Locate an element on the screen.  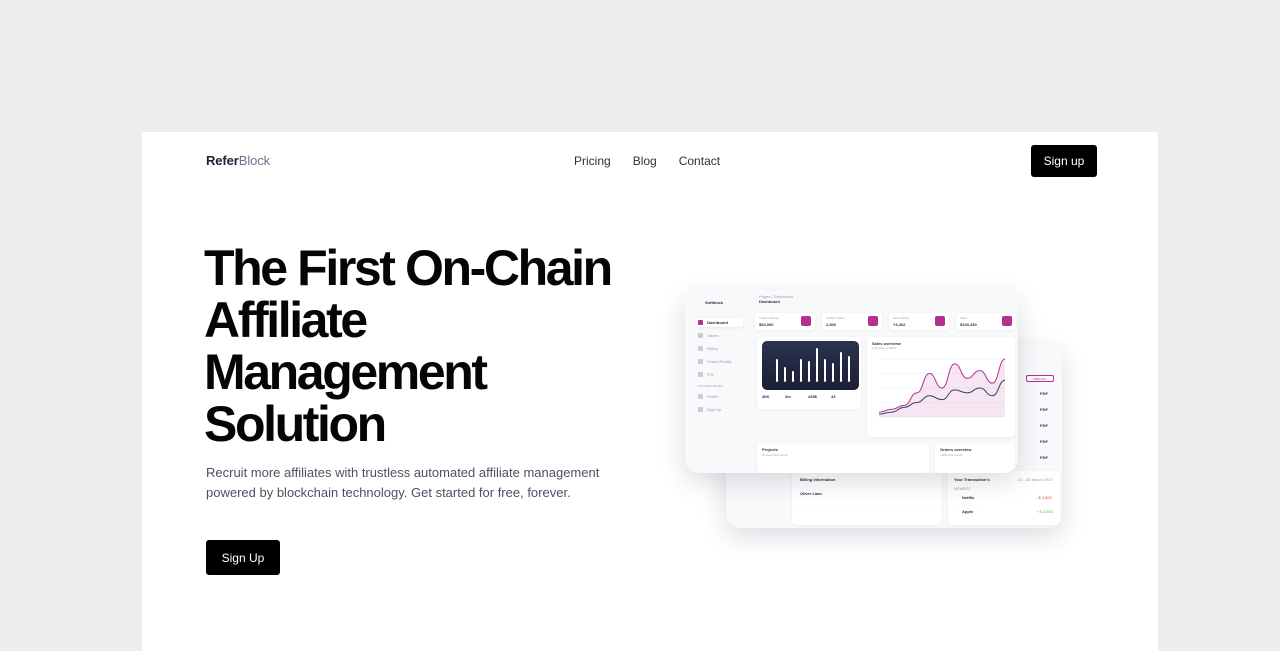
mock-transactions-date: 23 - 30 March 2020 is located at coordinates (1035, 479).